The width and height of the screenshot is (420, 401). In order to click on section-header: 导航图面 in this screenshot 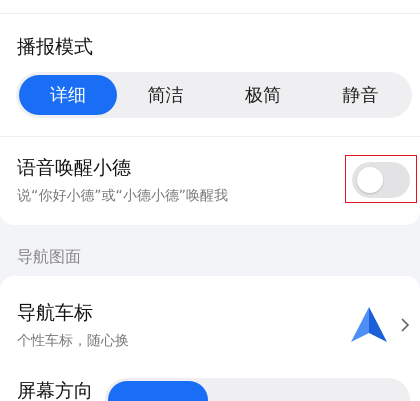, I will do `click(49, 257)`.